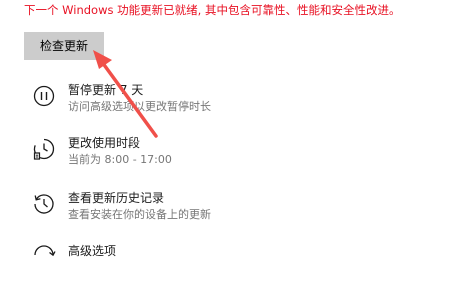  What do you see at coordinates (116, 198) in the screenshot?
I see `view-update-history-title: 查看更新历史记录` at bounding box center [116, 198].